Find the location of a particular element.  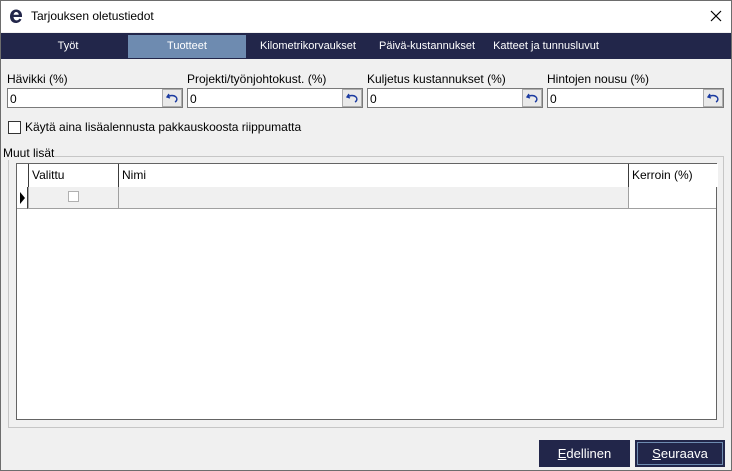

tab-kilometrikorvaukset: Kilometrikorvaukset is located at coordinates (308, 46).